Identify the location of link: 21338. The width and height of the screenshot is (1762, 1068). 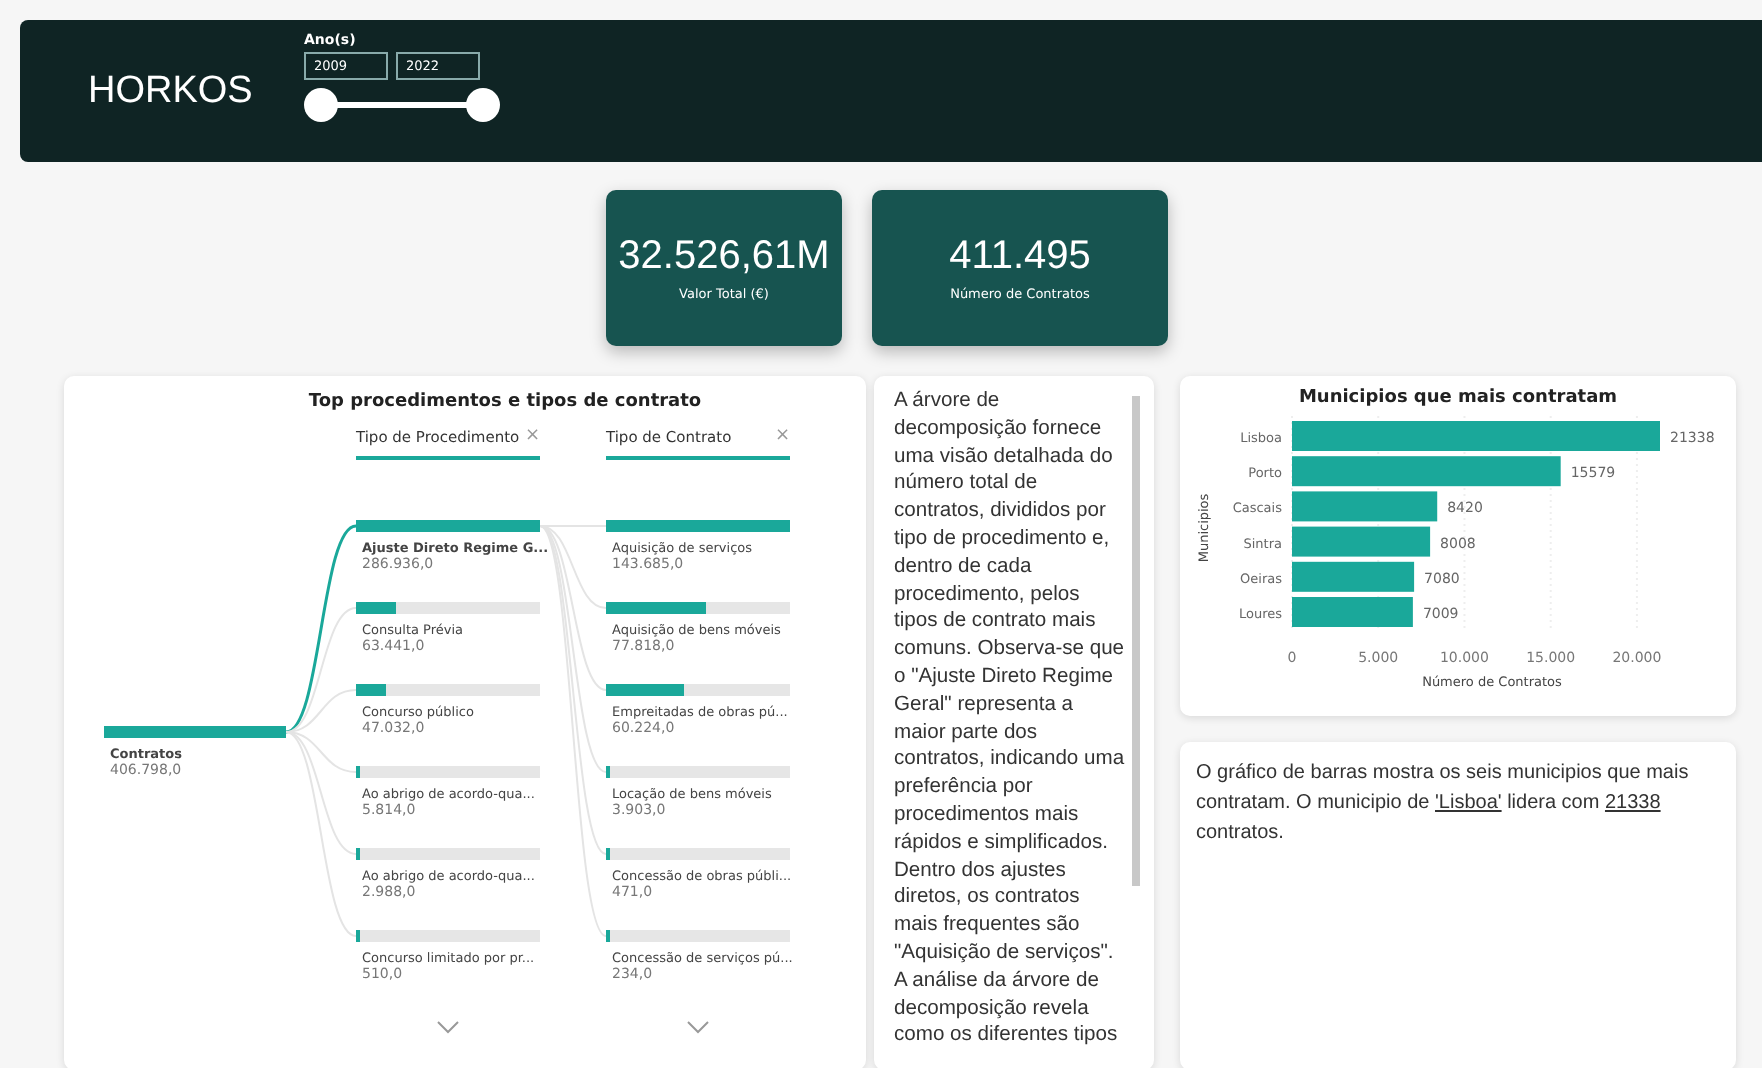
(1632, 803).